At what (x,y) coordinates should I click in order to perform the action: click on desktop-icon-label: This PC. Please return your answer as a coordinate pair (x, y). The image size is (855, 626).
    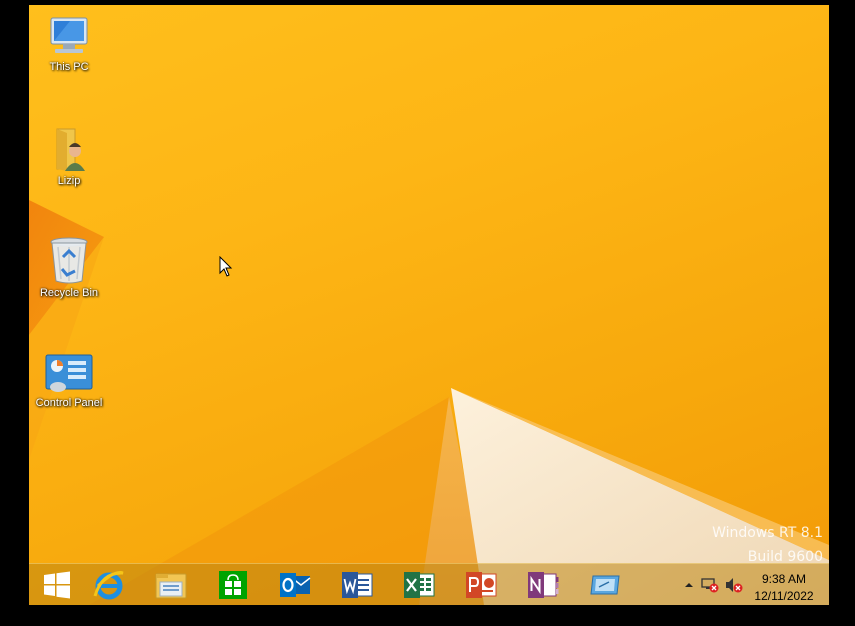
    Looking at the image, I should click on (69, 67).